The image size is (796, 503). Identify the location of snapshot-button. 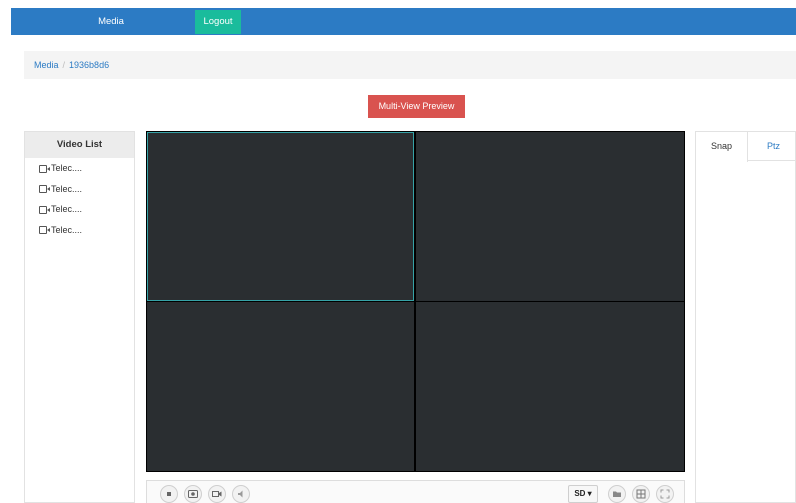
(193, 494).